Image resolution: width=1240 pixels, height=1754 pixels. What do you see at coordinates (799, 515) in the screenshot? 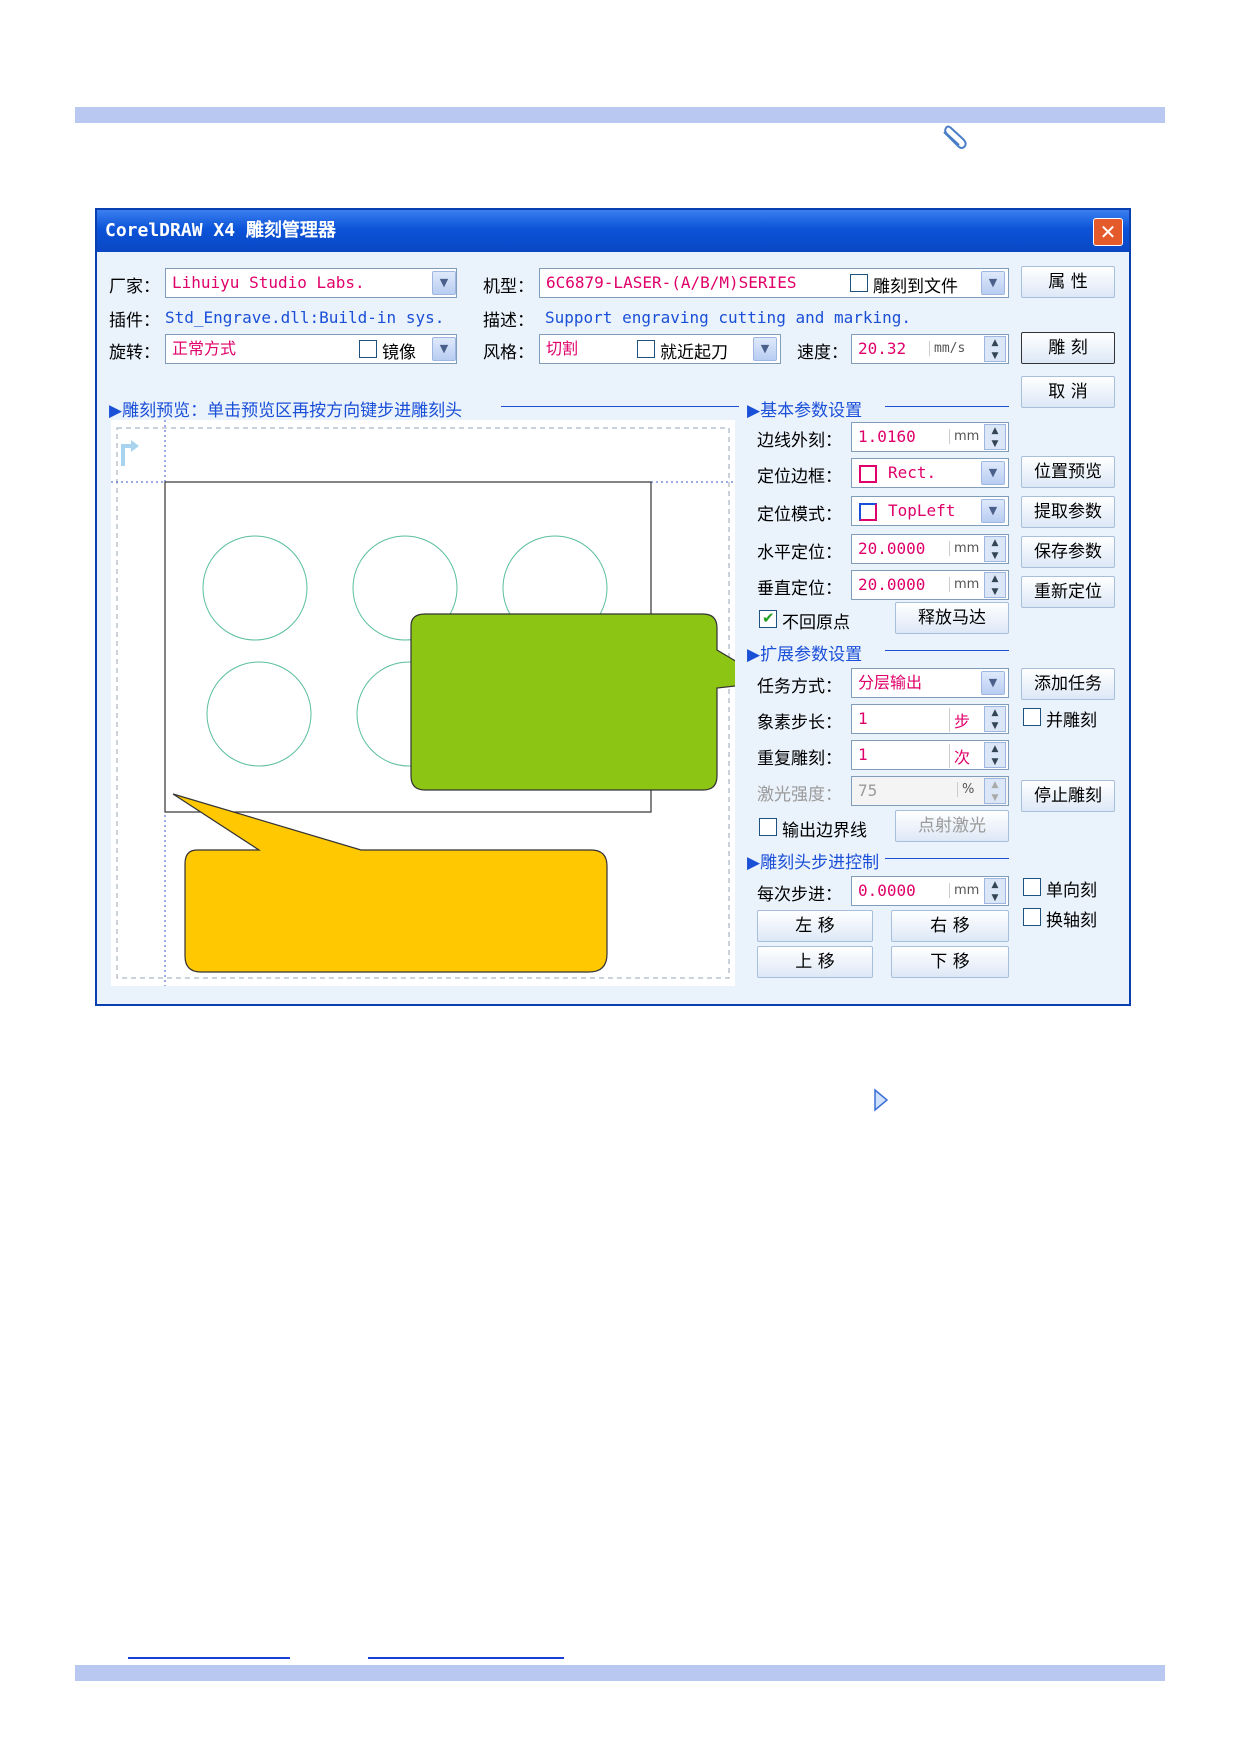
I see `mode-label: 定位模式：` at bounding box center [799, 515].